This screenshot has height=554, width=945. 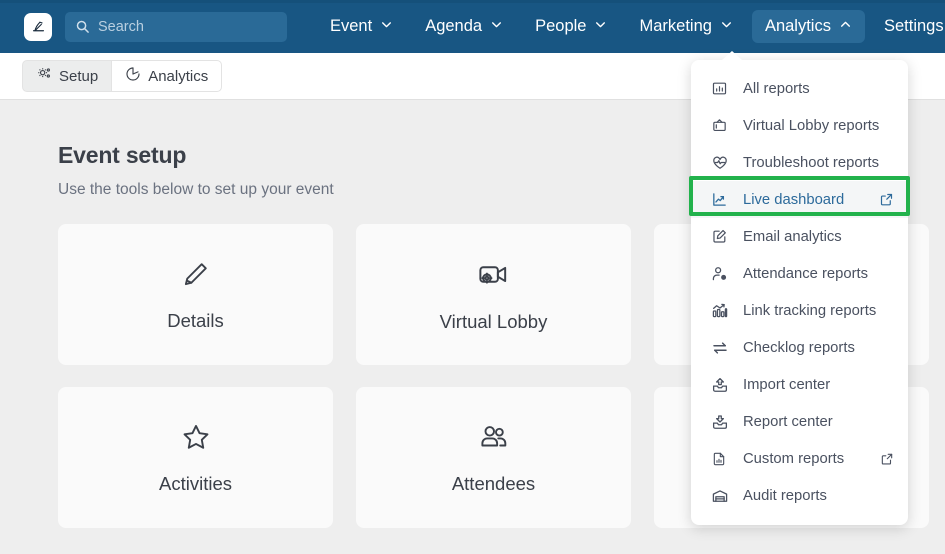 I want to click on menu-item-import-center: Import center, so click(x=799, y=384).